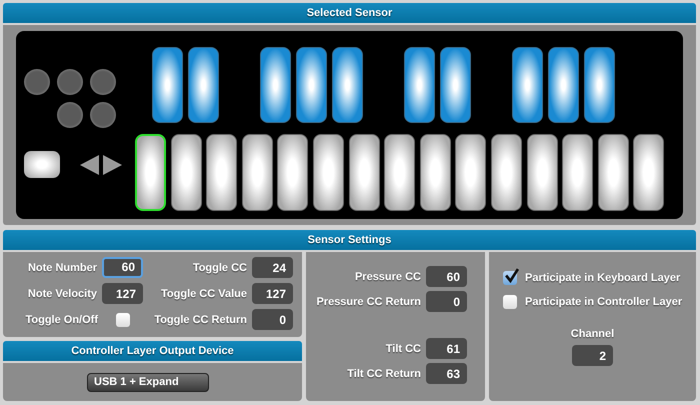 This screenshot has height=405, width=700. I want to click on checkbox-label: Participate in Keyboard Layer, so click(602, 278).